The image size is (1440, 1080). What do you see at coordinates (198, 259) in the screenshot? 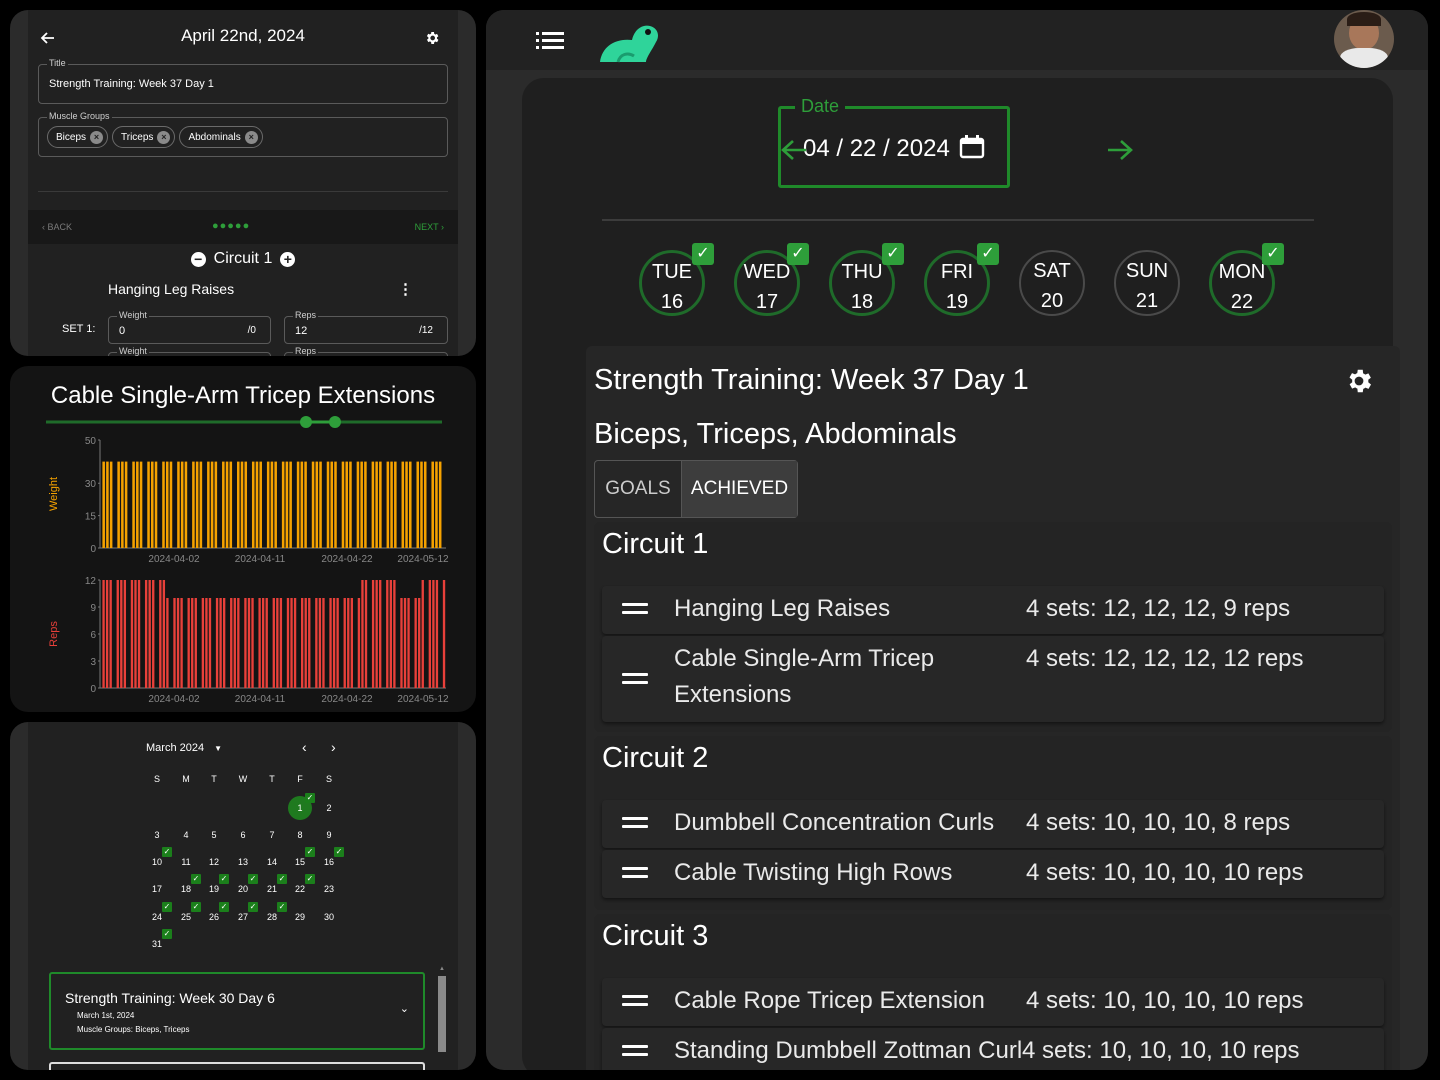
I see `remove-circuit-icon: −` at bounding box center [198, 259].